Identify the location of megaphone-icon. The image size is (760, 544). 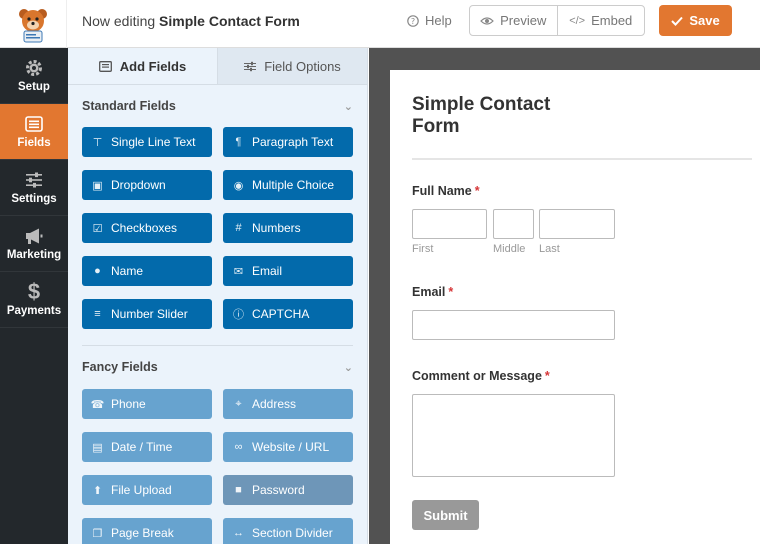
(34, 236).